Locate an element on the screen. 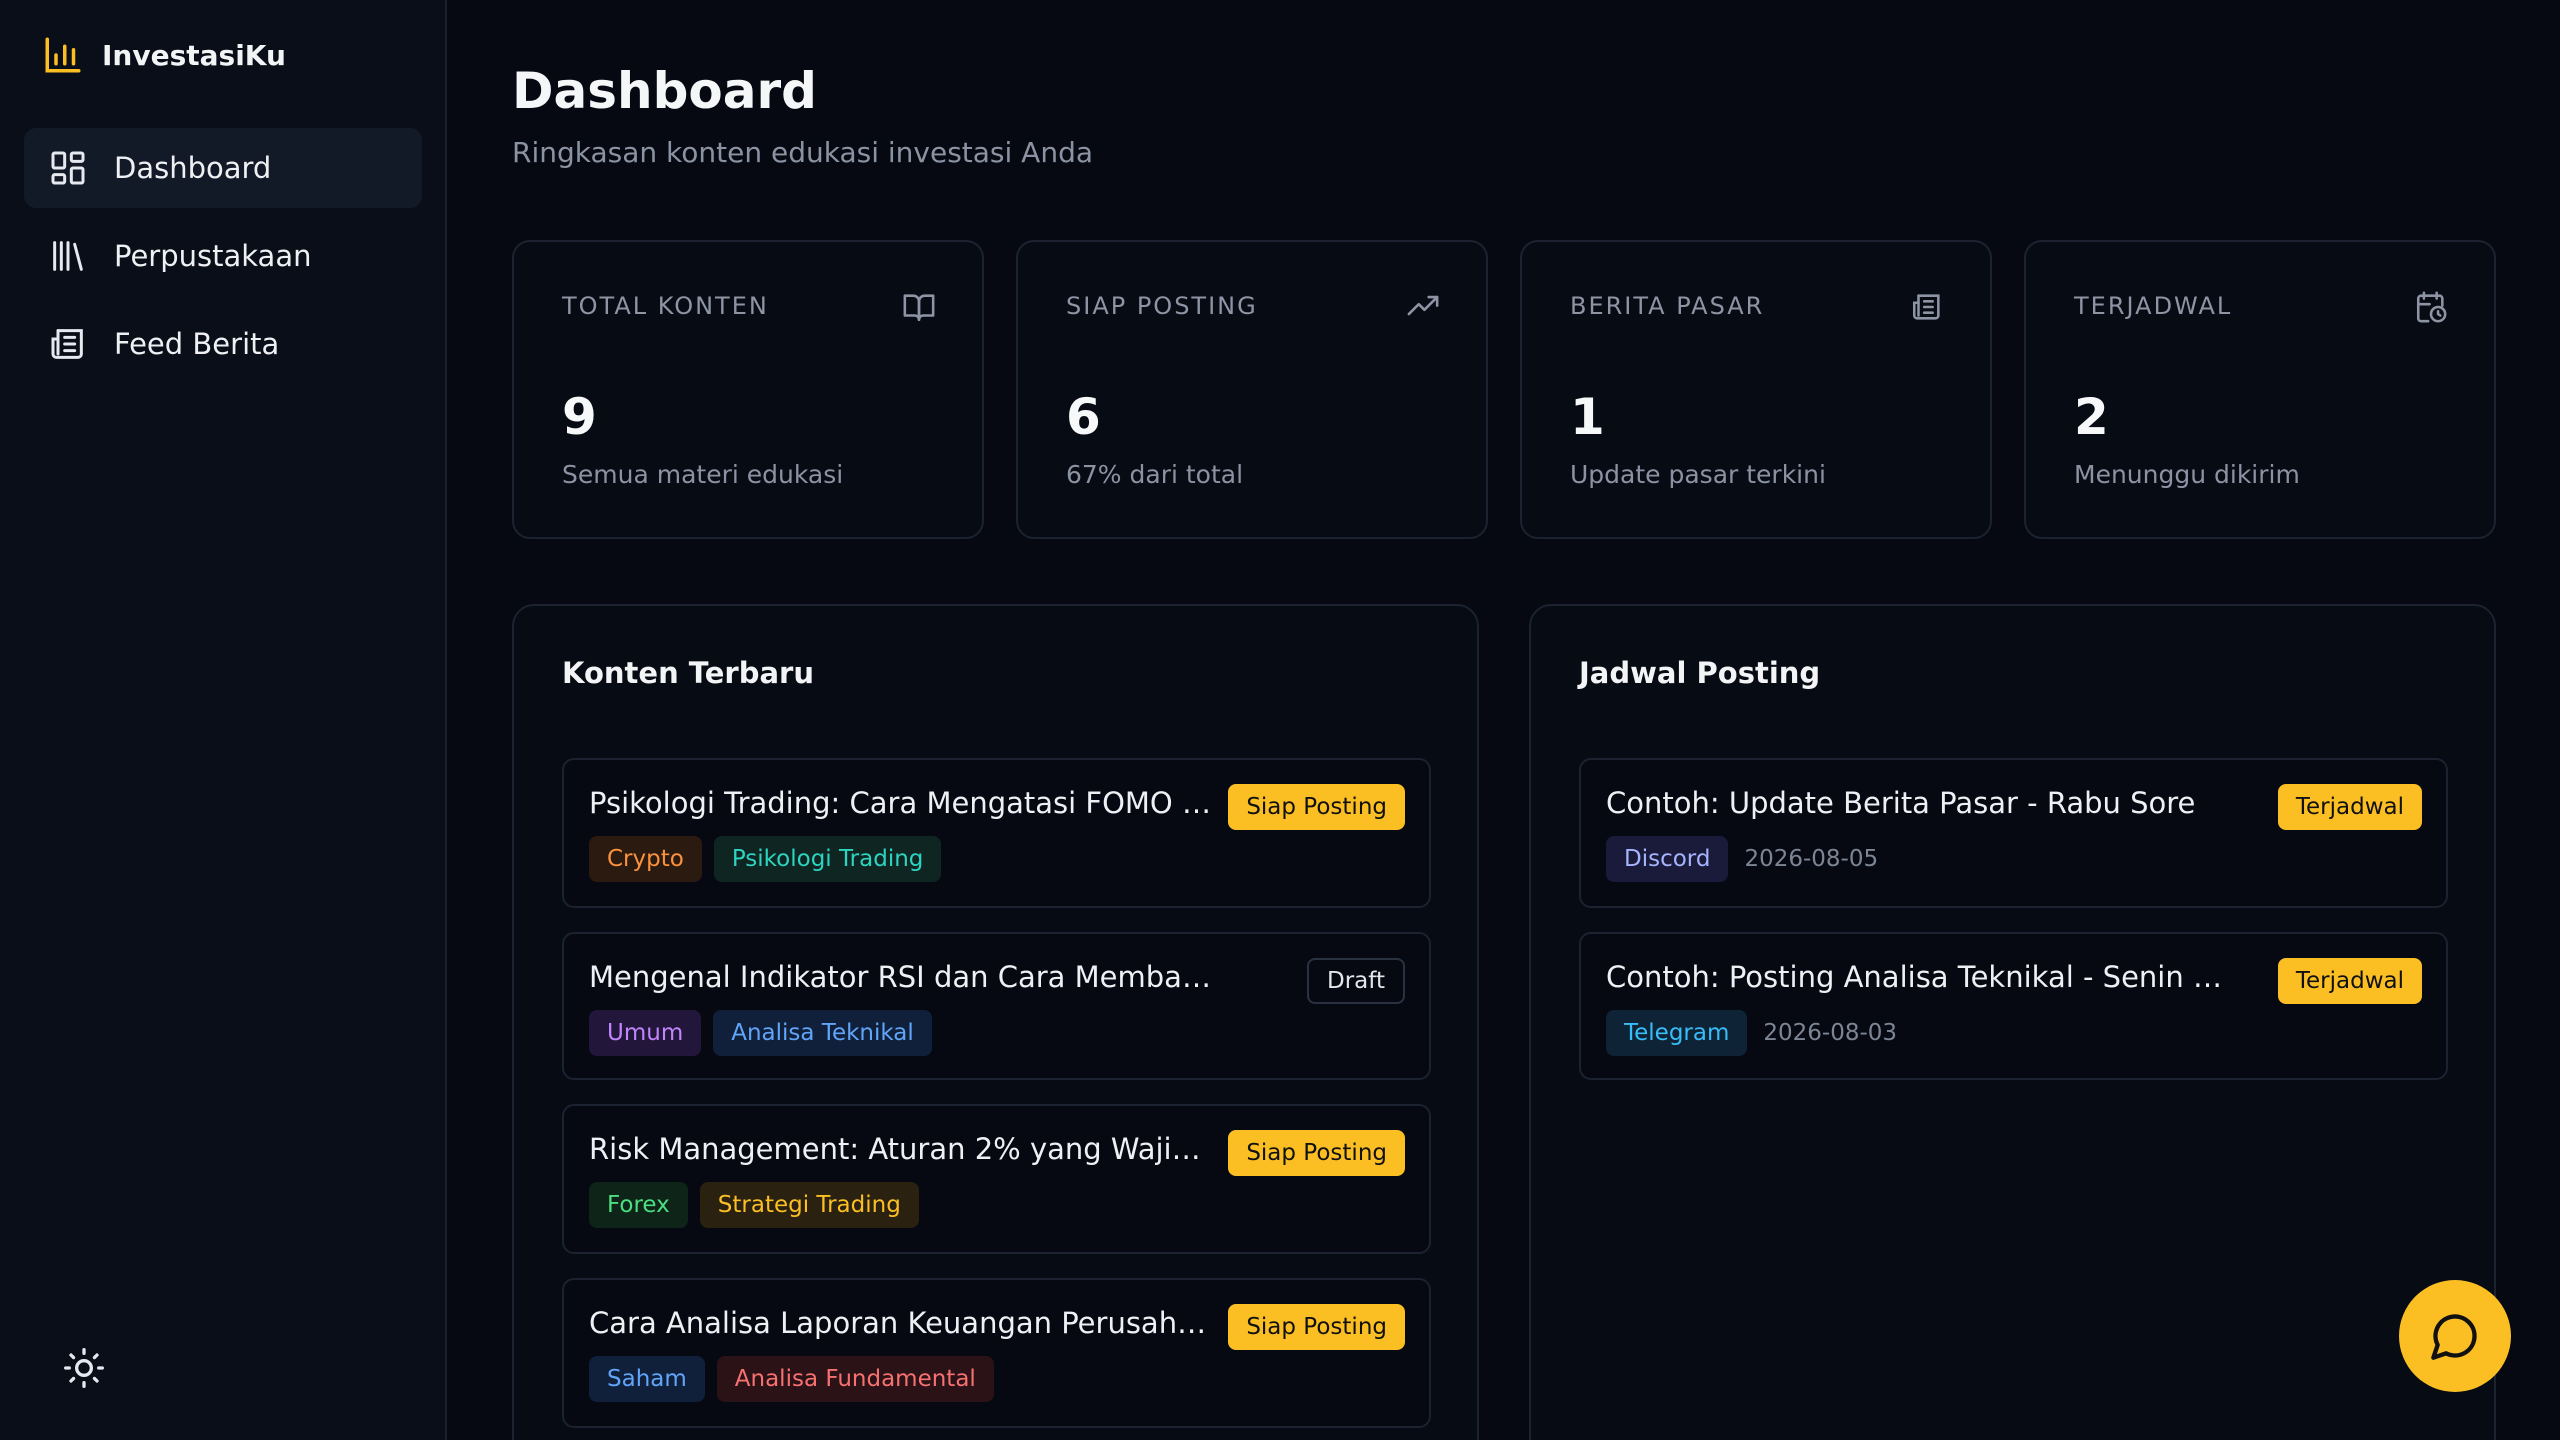  panel-title: Konten Terbaru is located at coordinates (688, 673).